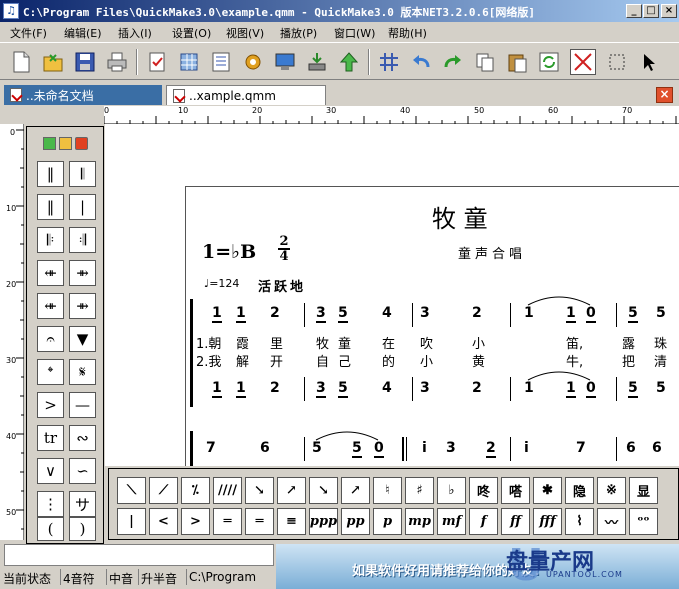  Describe the element at coordinates (21, 62) in the screenshot. I see `new-icon` at that location.